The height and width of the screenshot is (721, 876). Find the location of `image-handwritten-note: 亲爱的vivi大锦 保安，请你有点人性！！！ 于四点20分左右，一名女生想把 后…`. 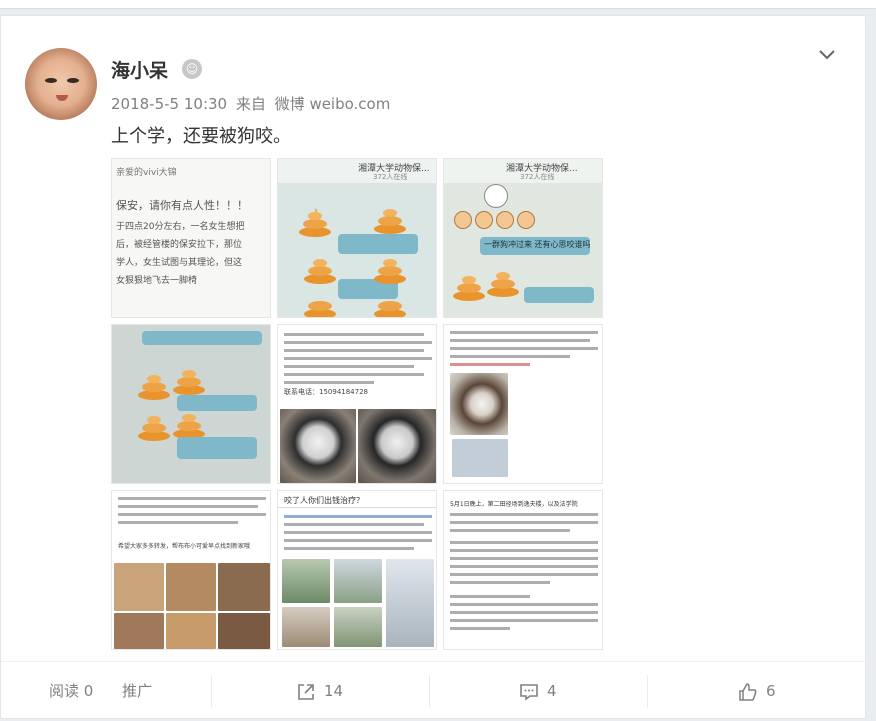

image-handwritten-note: 亲爱的vivi大锦 保安，请你有点人性！！！ 于四点20分左右，一名女生想把 后… is located at coordinates (191, 238).